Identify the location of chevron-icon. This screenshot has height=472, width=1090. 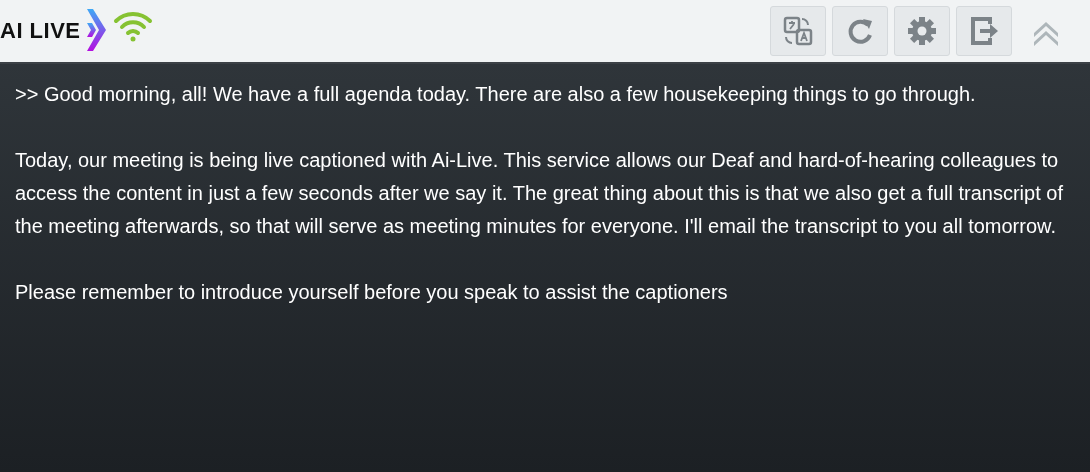
(95, 30).